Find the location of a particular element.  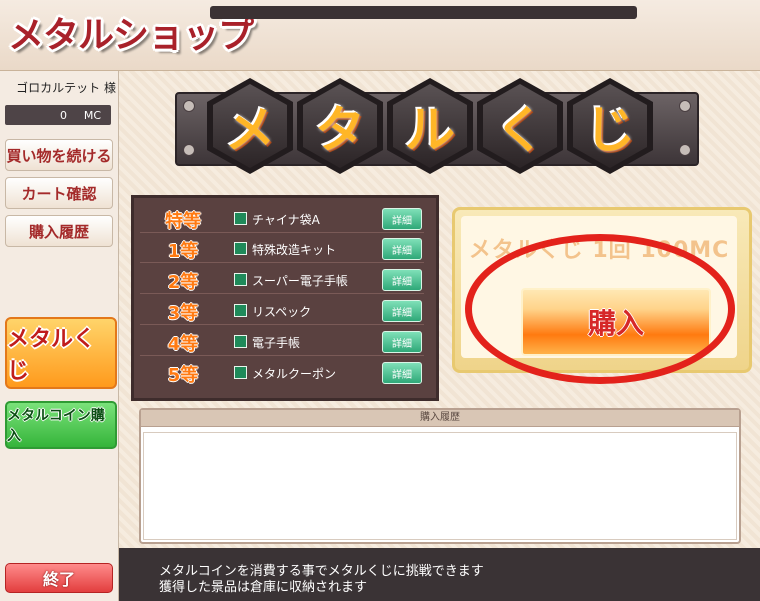

history-title: 購入履歴 is located at coordinates (440, 418).